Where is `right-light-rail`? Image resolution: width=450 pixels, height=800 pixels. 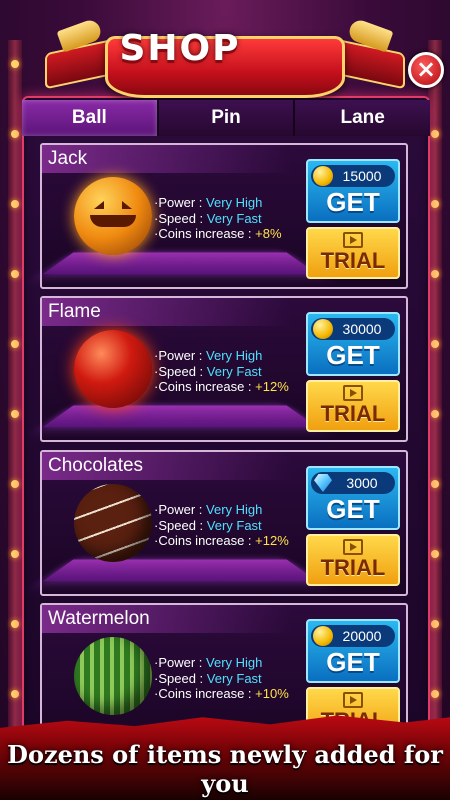
right-light-rail is located at coordinates (435, 400).